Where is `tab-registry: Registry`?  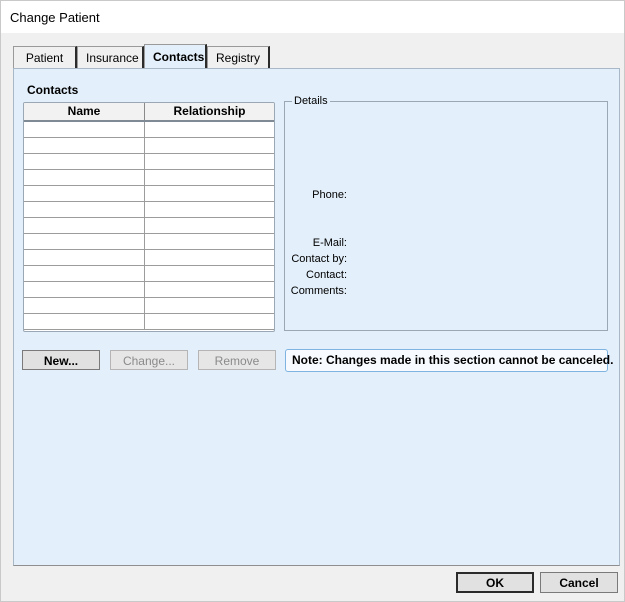
tab-registry: Registry is located at coordinates (238, 57).